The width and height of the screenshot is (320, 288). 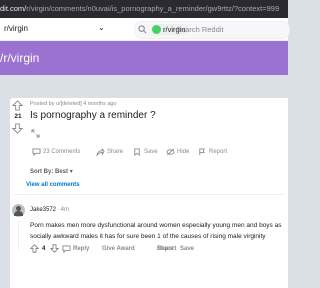 What do you see at coordinates (18, 235) in the screenshot?
I see `thread-line` at bounding box center [18, 235].